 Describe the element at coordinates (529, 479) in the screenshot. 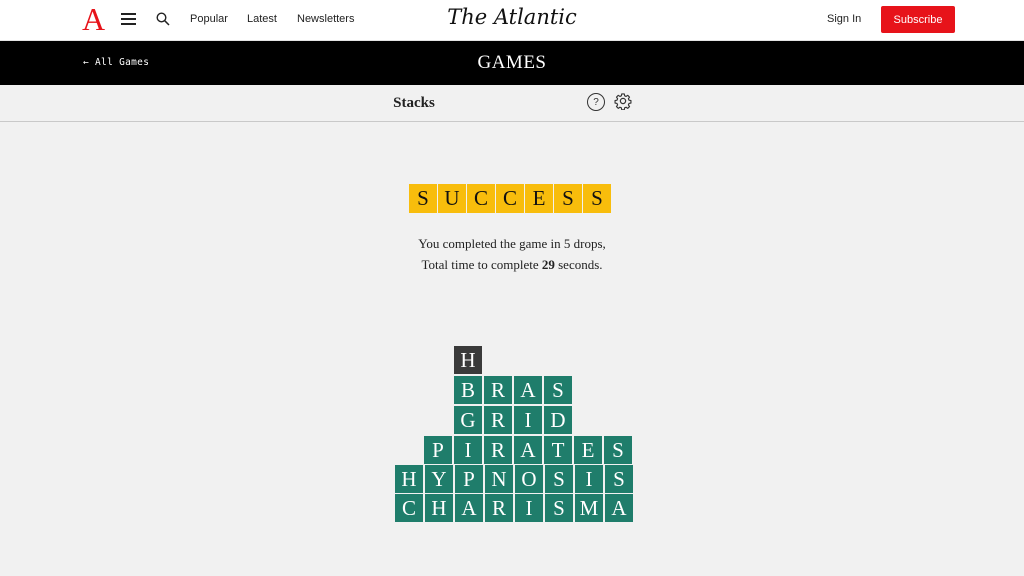

I see `stack-letter-tile: O` at that location.